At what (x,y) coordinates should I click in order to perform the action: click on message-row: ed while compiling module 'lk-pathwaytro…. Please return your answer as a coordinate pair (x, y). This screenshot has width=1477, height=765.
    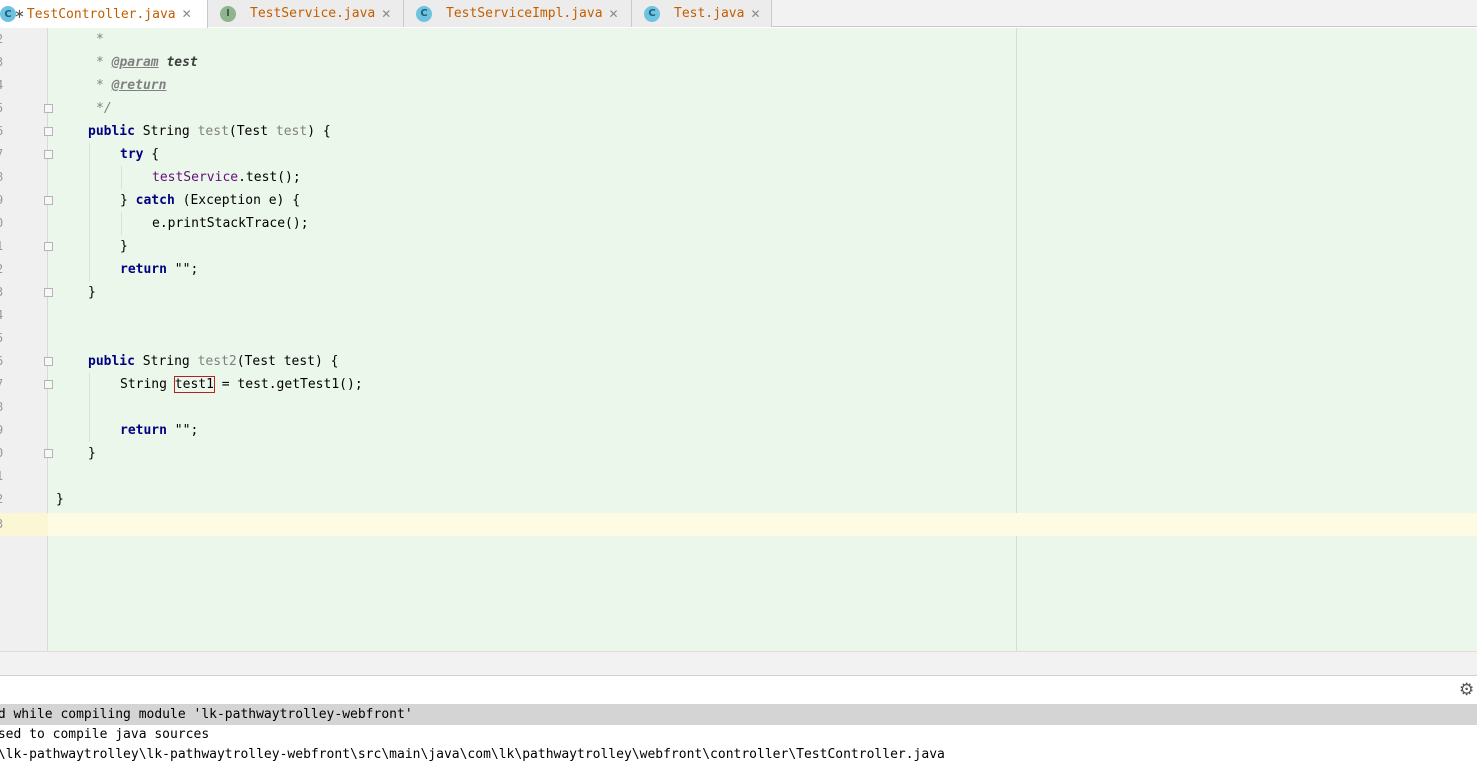
    Looking at the image, I should click on (738, 714).